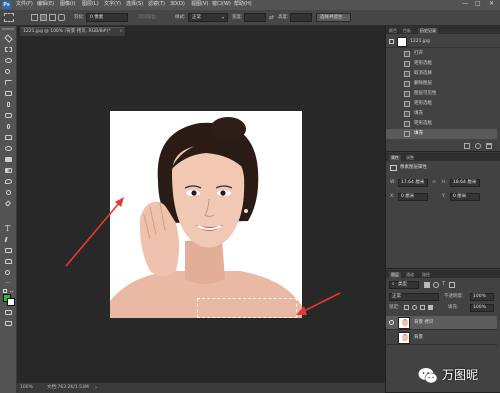 The image size is (500, 393). Describe the element at coordinates (45, 4) in the screenshot. I see `menu-edit: 编辑(E)` at that location.